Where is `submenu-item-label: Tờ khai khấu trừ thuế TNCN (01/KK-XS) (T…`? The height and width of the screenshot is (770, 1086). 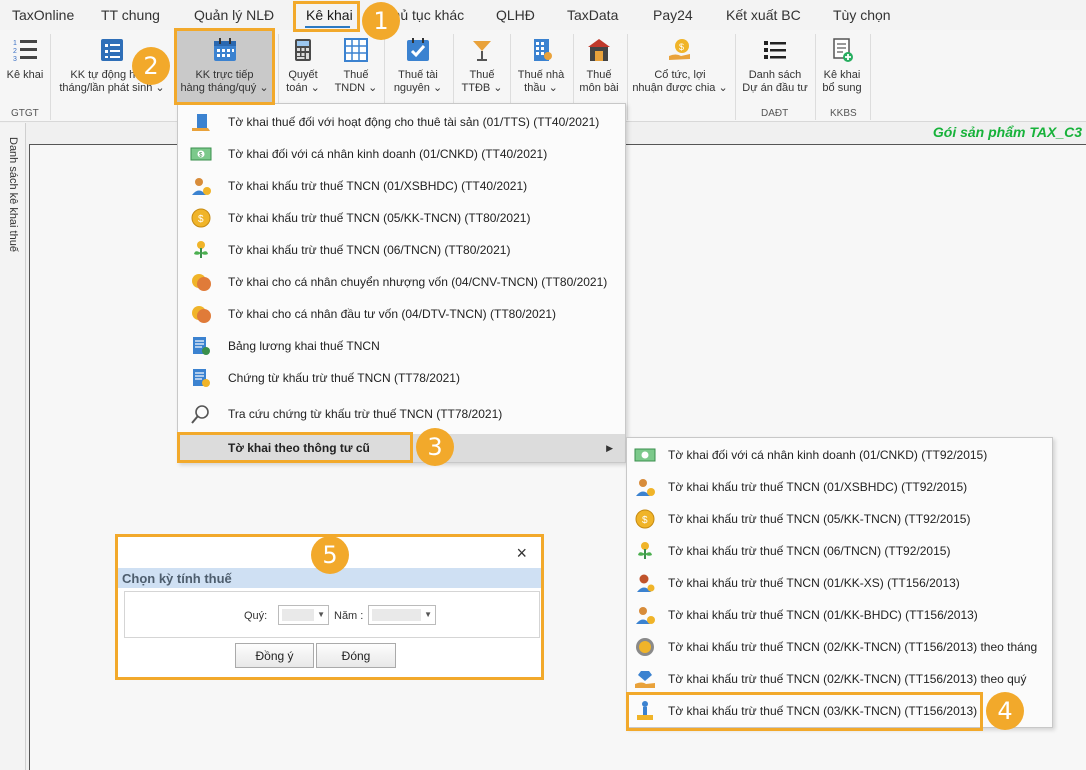
submenu-item-label: Tờ khai khấu trừ thuế TNCN (01/KK-XS) (T… is located at coordinates (814, 583).